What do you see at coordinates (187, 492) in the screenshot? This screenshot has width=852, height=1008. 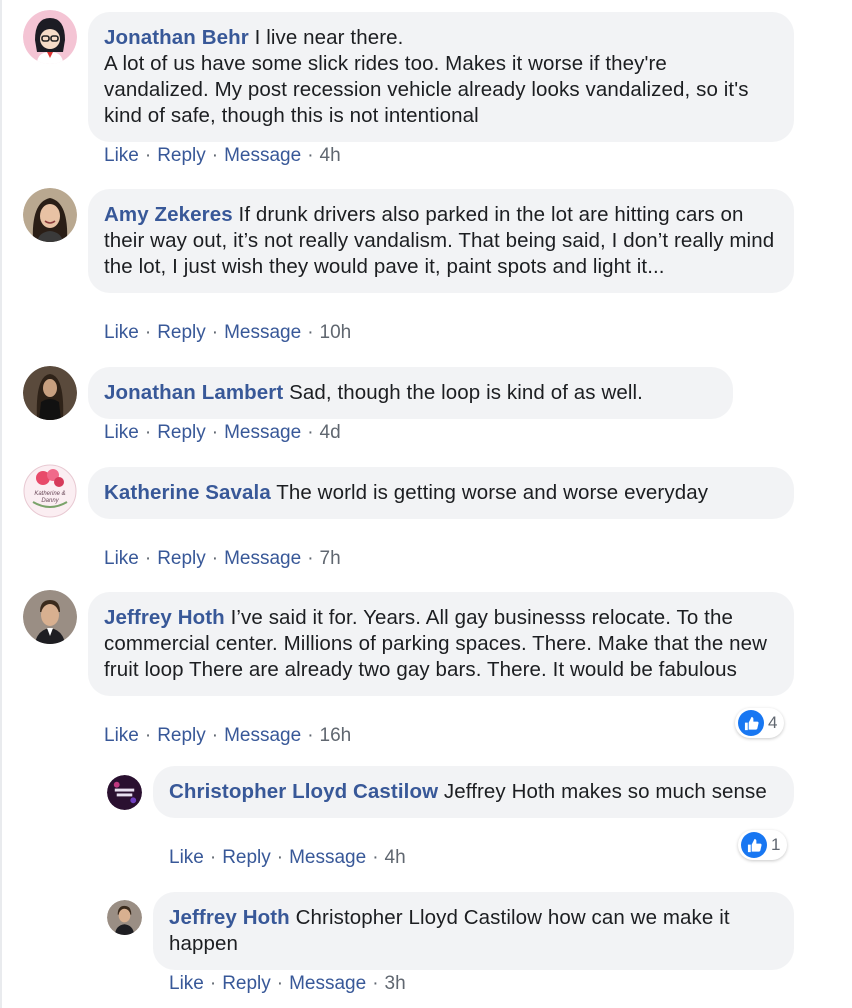 I see `comment-author: Katherine Savala` at bounding box center [187, 492].